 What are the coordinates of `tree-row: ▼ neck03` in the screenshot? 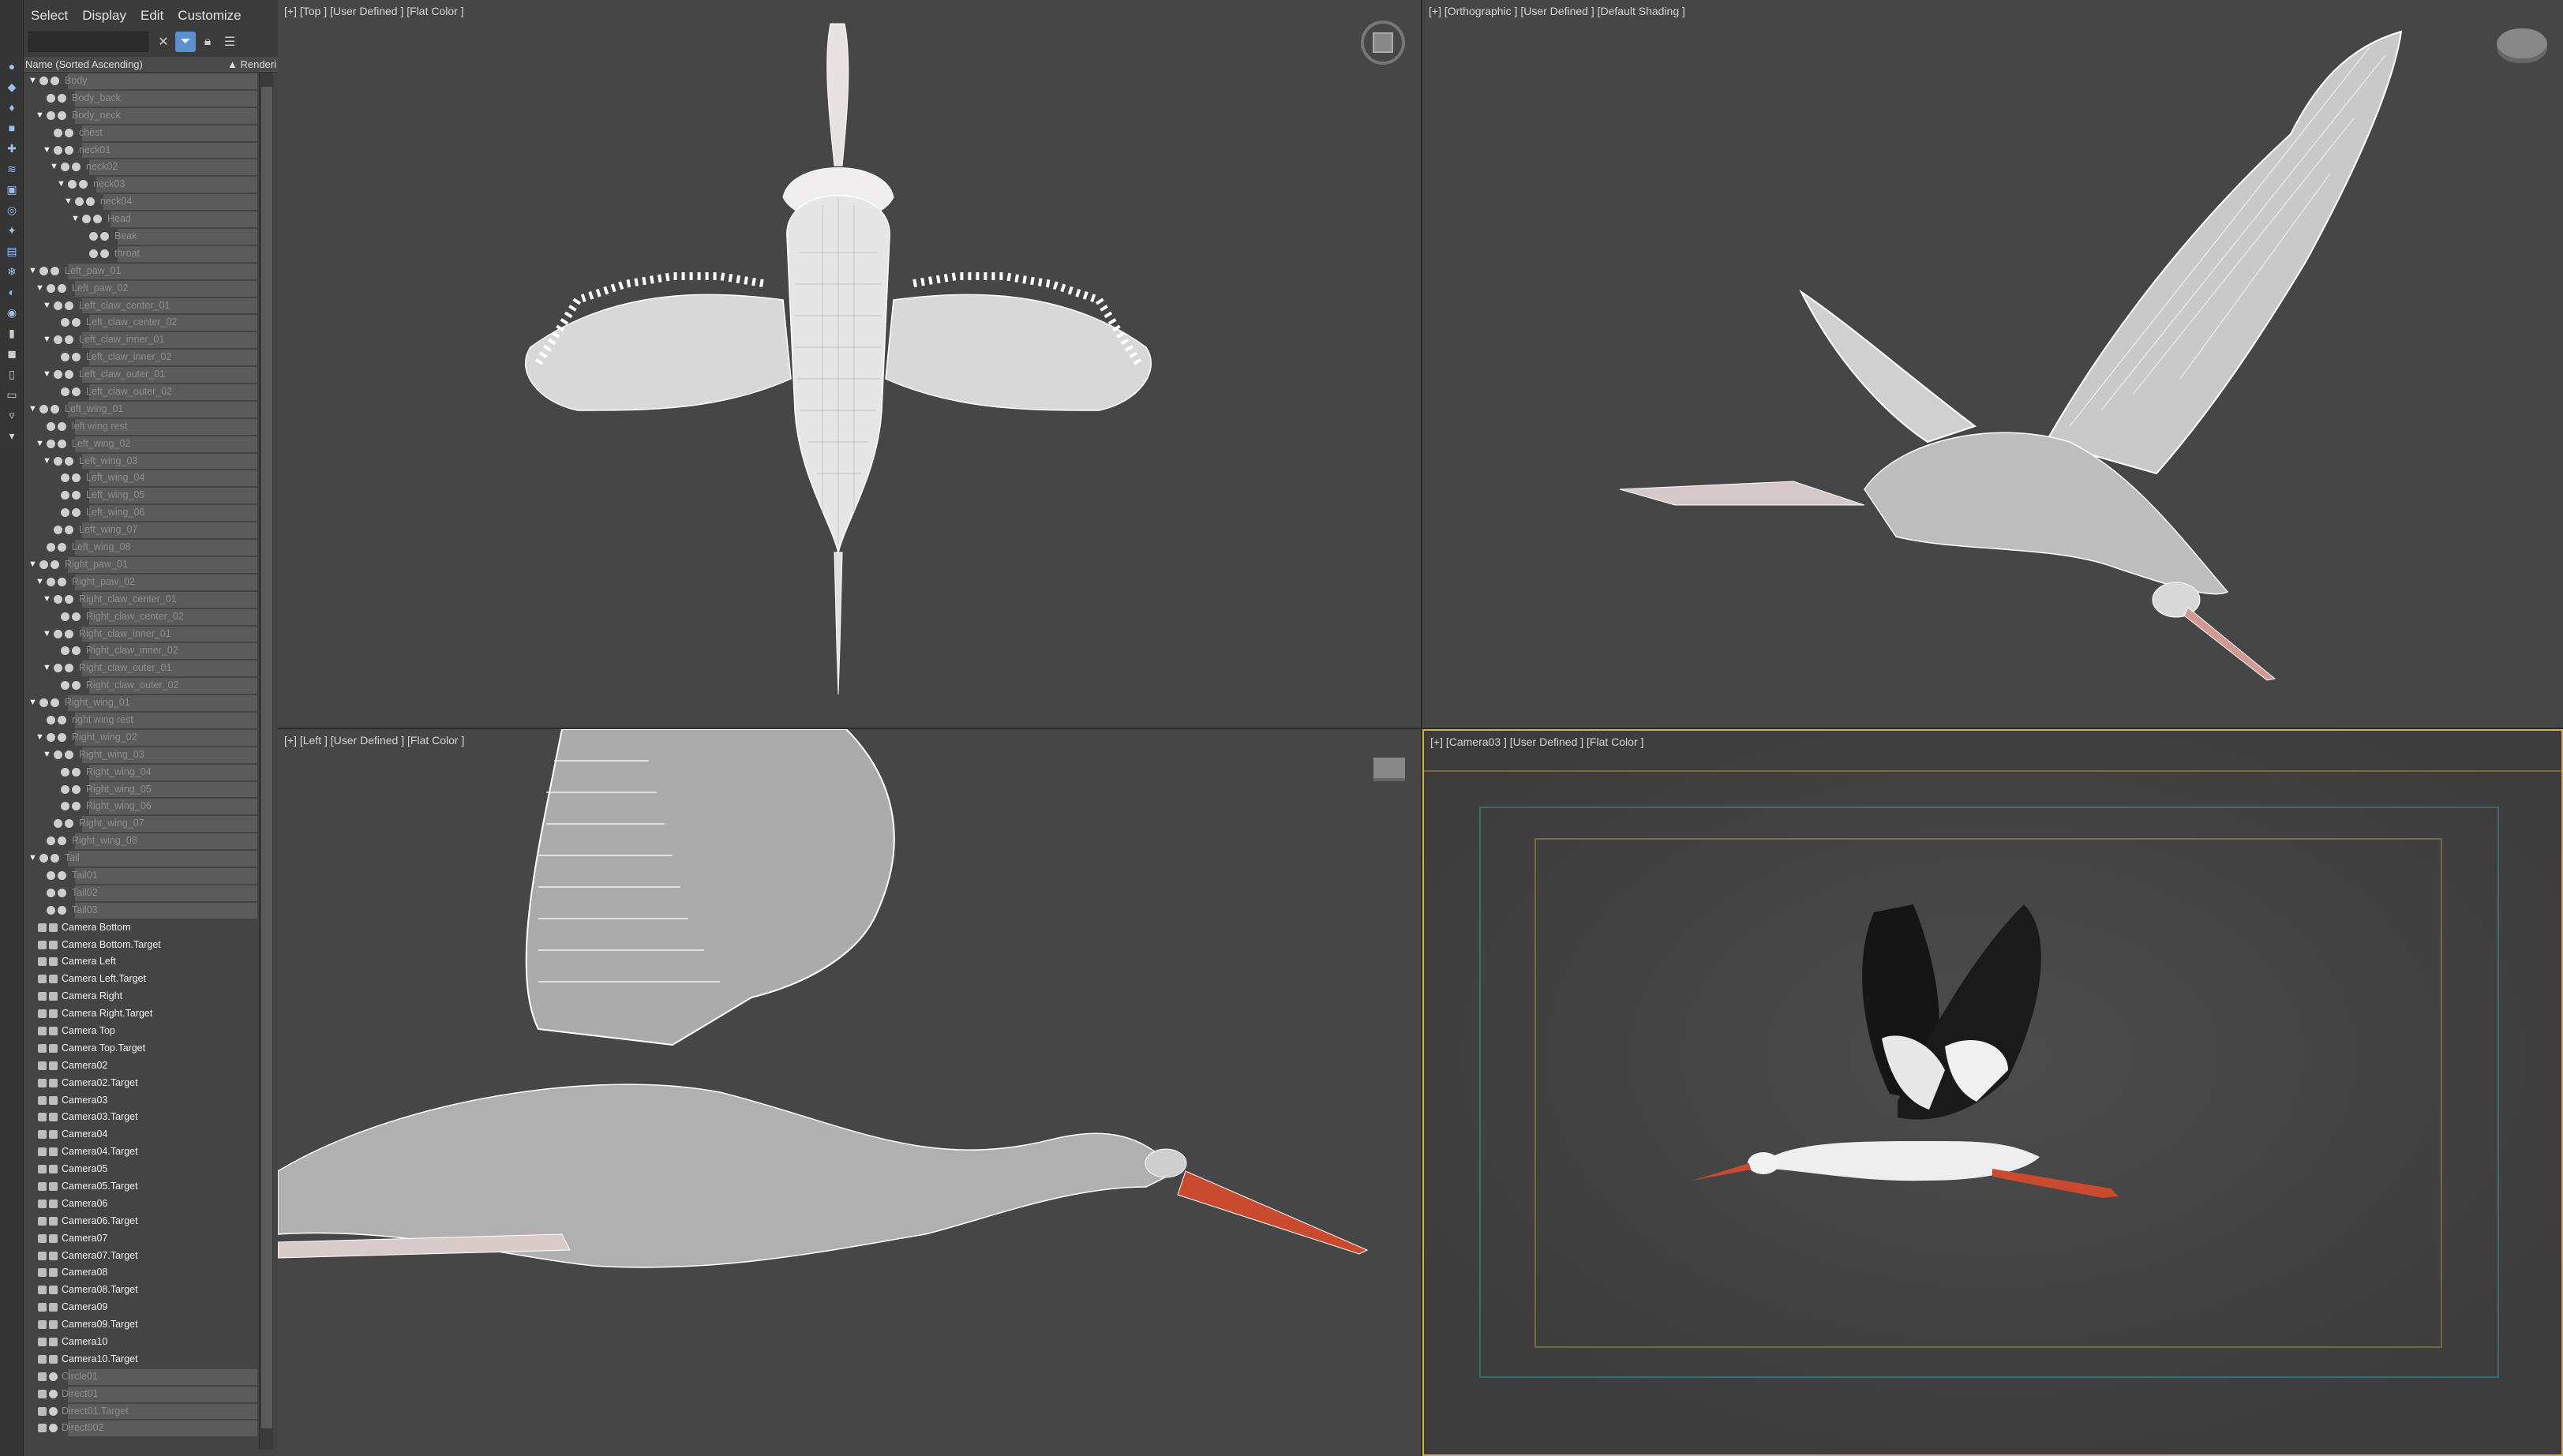 It's located at (140, 184).